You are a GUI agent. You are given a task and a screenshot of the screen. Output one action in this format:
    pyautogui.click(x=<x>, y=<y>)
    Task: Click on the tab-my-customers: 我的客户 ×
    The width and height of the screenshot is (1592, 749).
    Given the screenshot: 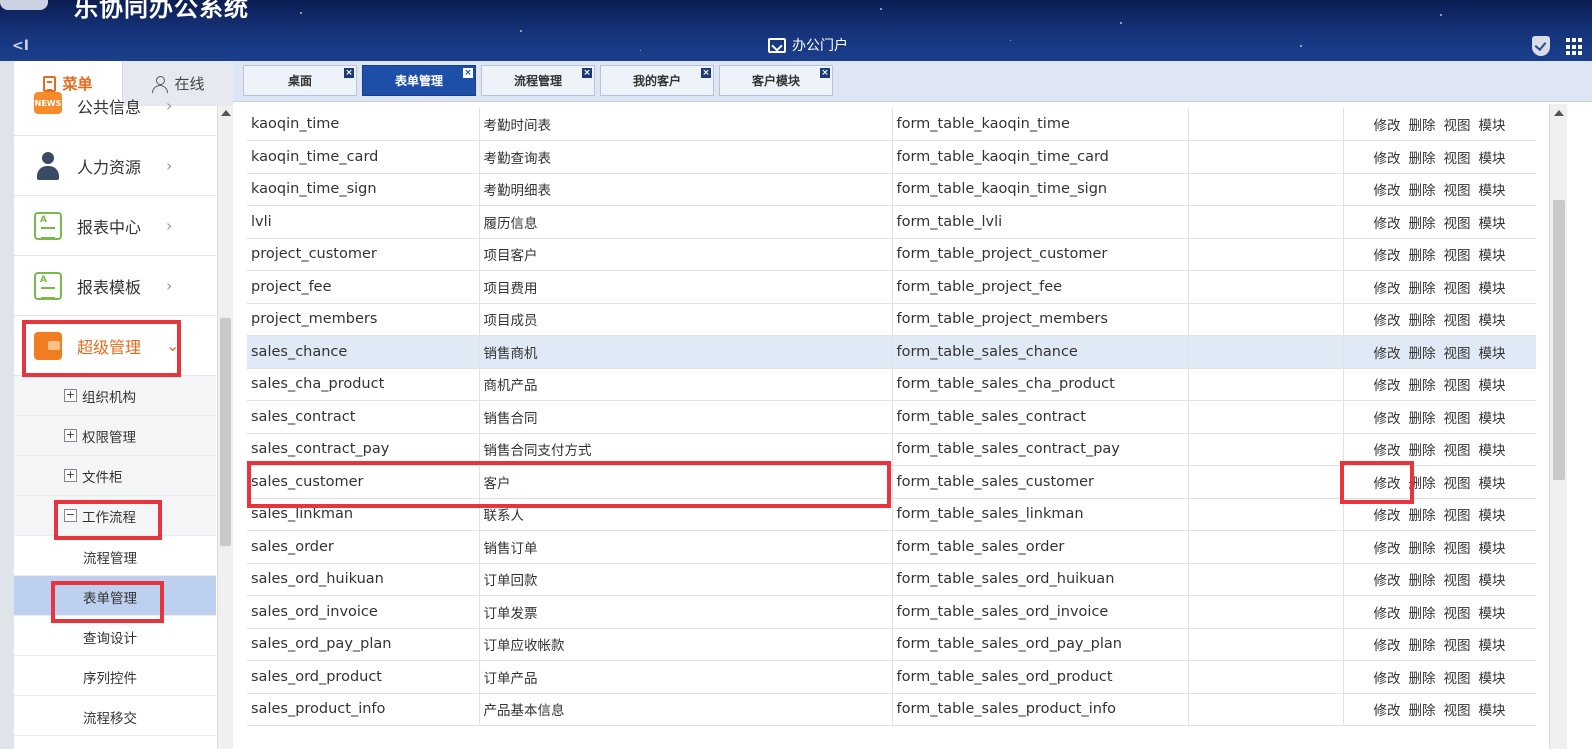 What is the action you would take?
    pyautogui.click(x=657, y=80)
    